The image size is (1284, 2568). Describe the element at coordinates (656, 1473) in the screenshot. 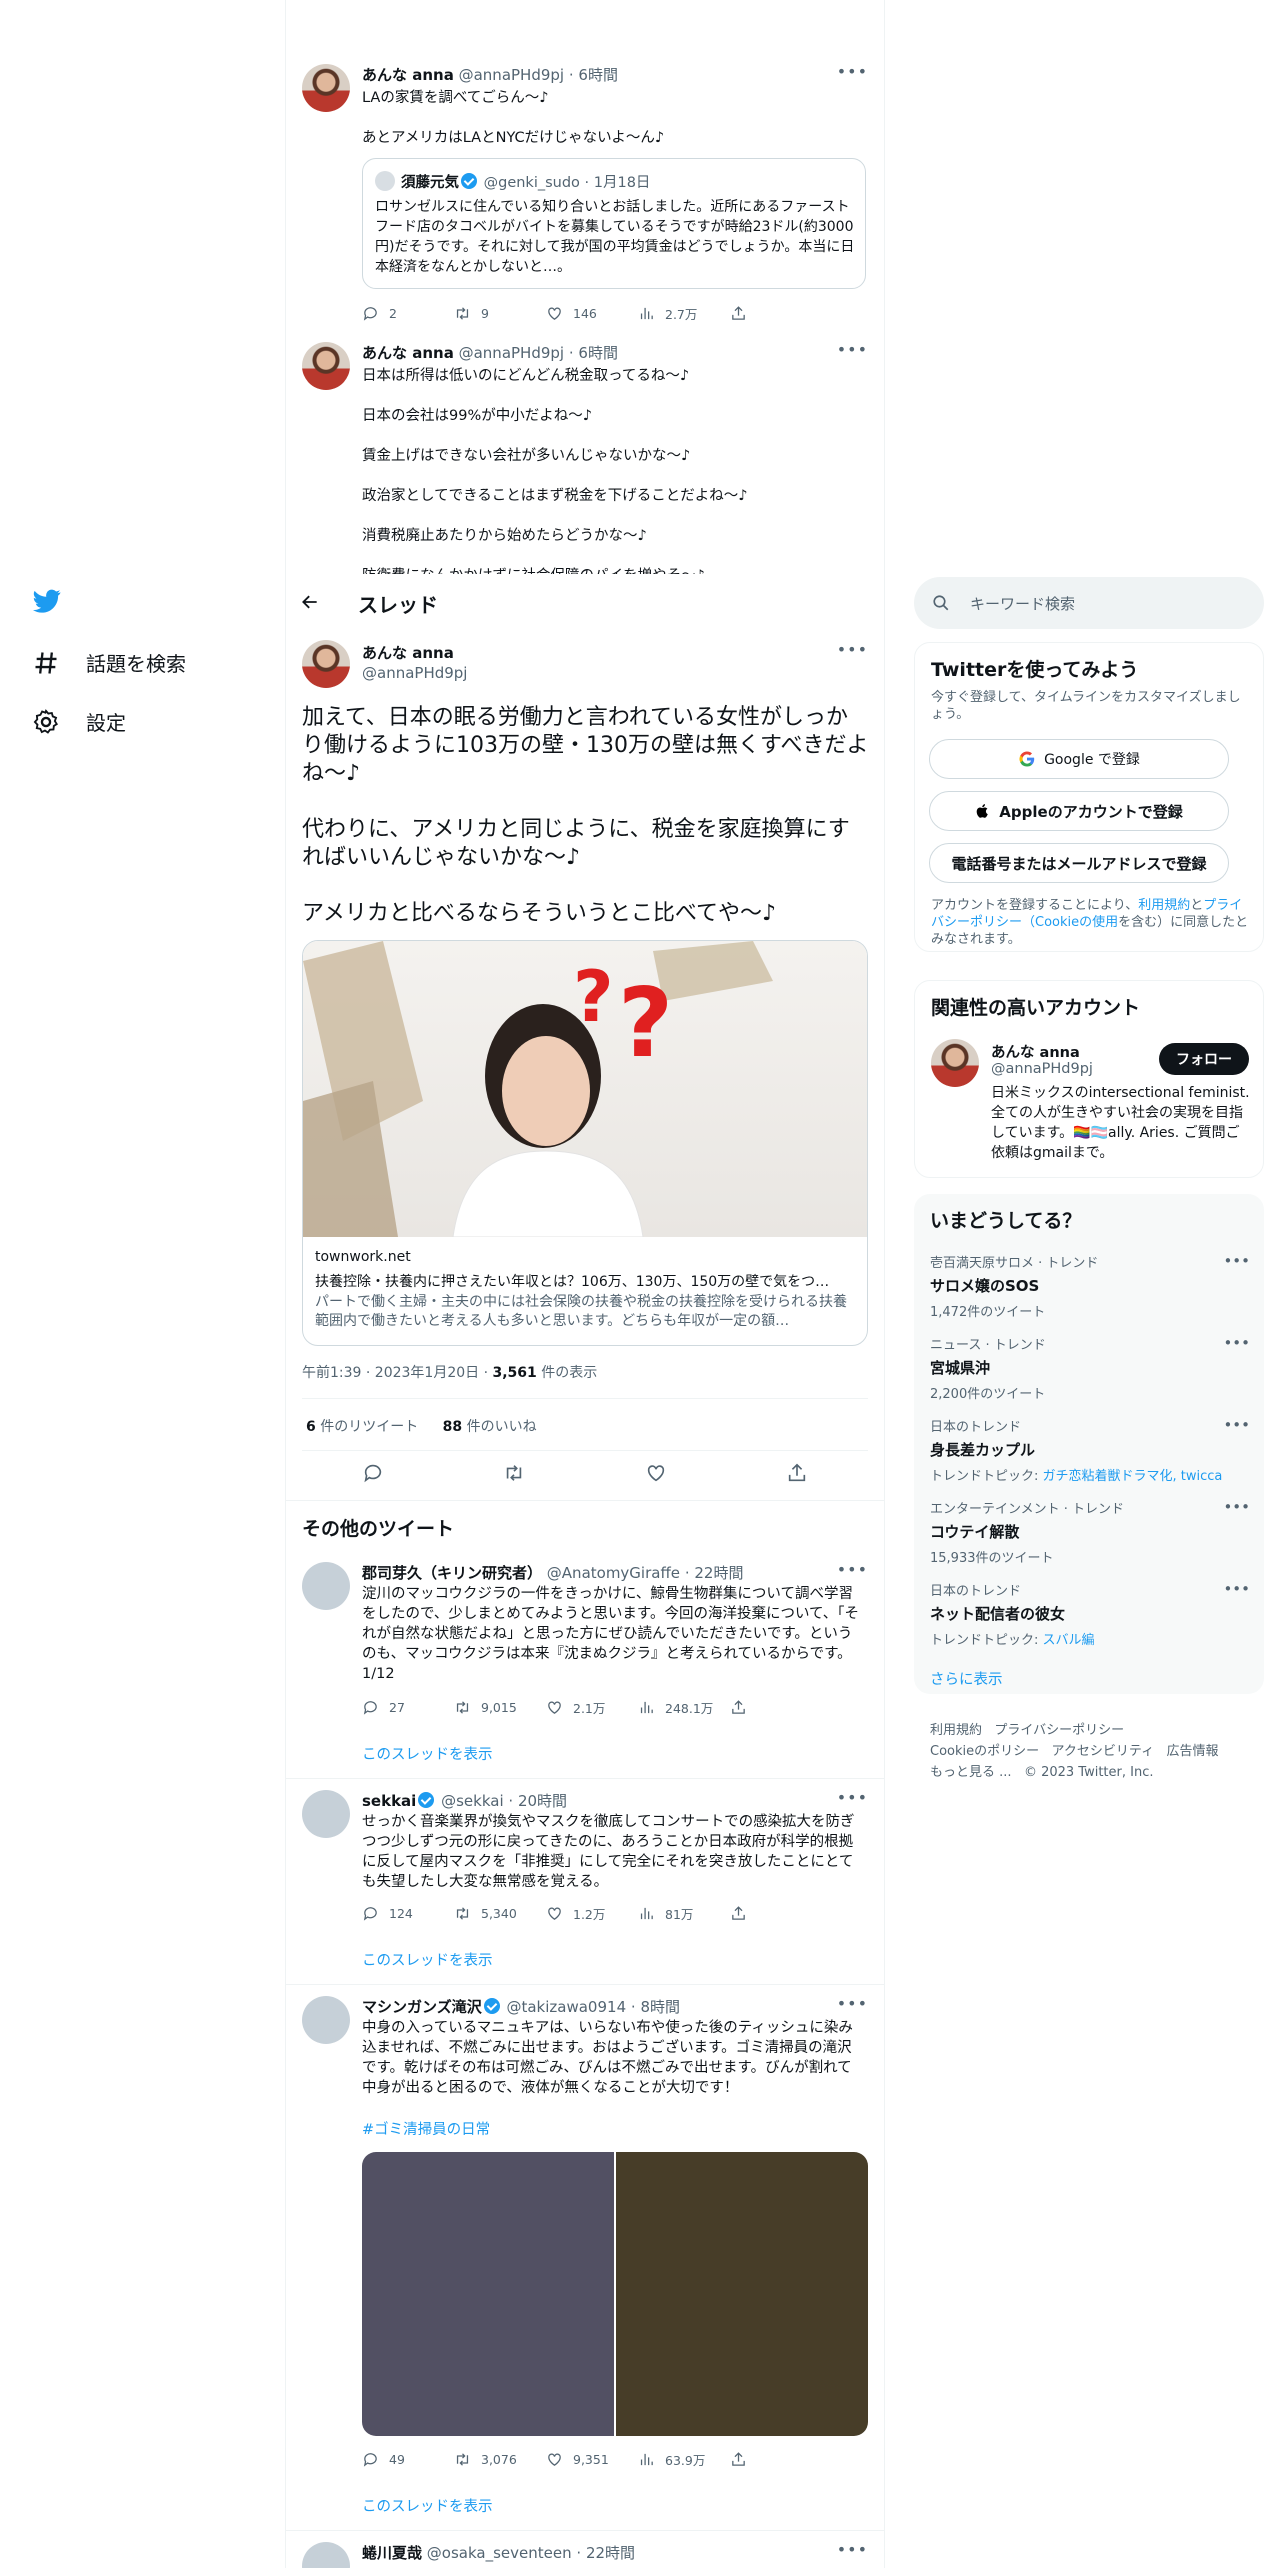

I see `heart-icon` at that location.